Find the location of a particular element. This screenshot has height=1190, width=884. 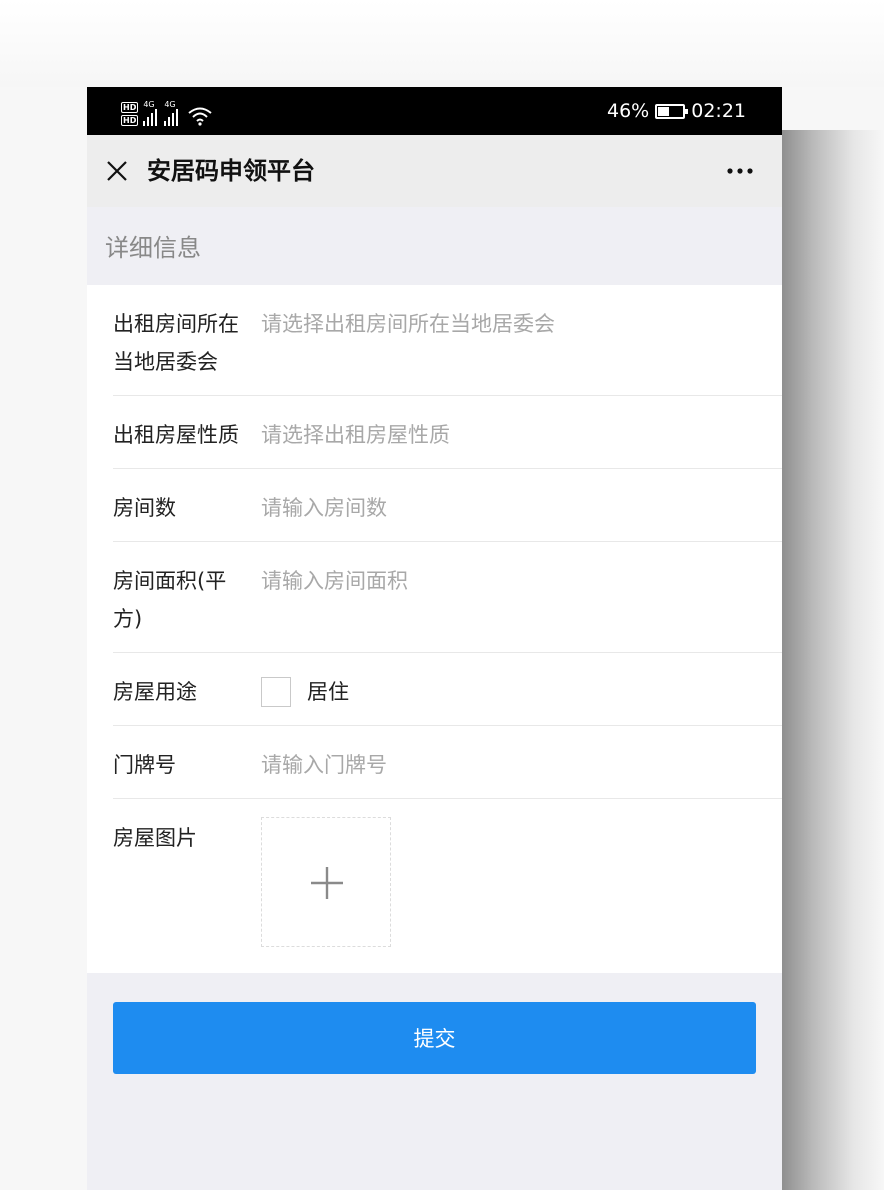

field-residents-committee: 出租房间所在当地居委会 请选择出租房间所在当地居委会 is located at coordinates (447, 340).